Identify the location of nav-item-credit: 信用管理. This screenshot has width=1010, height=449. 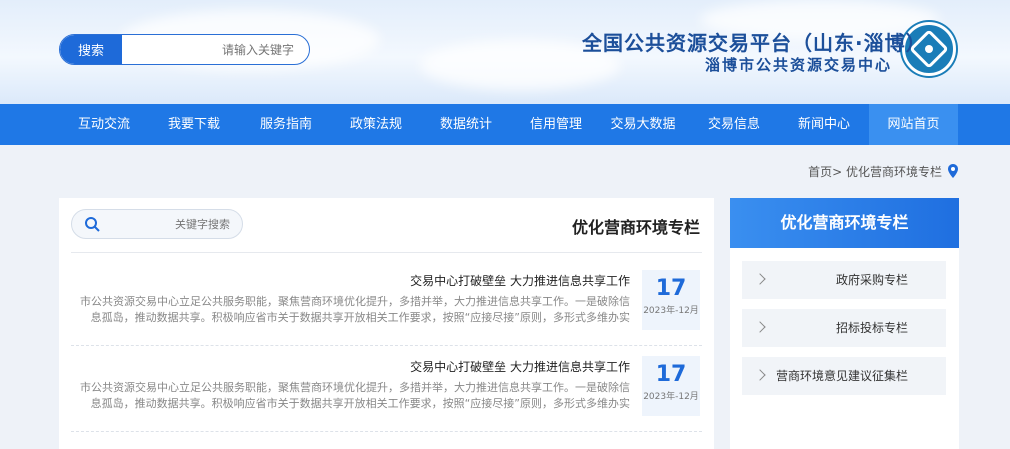
(556, 124).